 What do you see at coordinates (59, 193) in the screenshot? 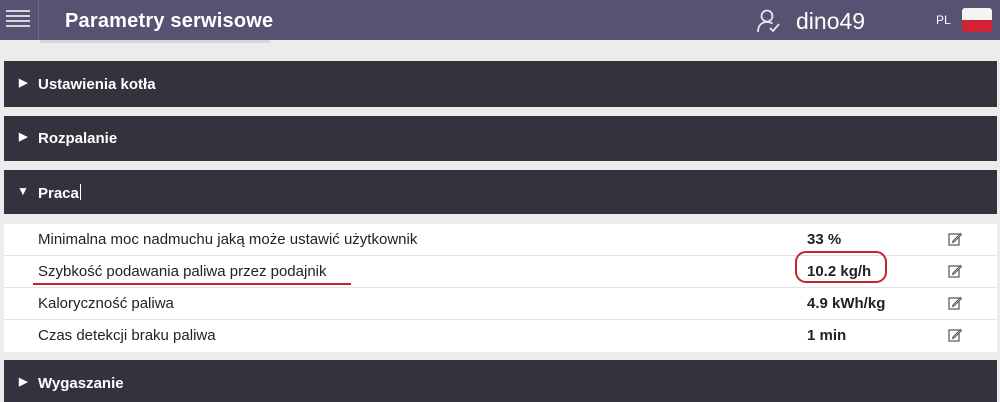
I see `section-label: Praca` at bounding box center [59, 193].